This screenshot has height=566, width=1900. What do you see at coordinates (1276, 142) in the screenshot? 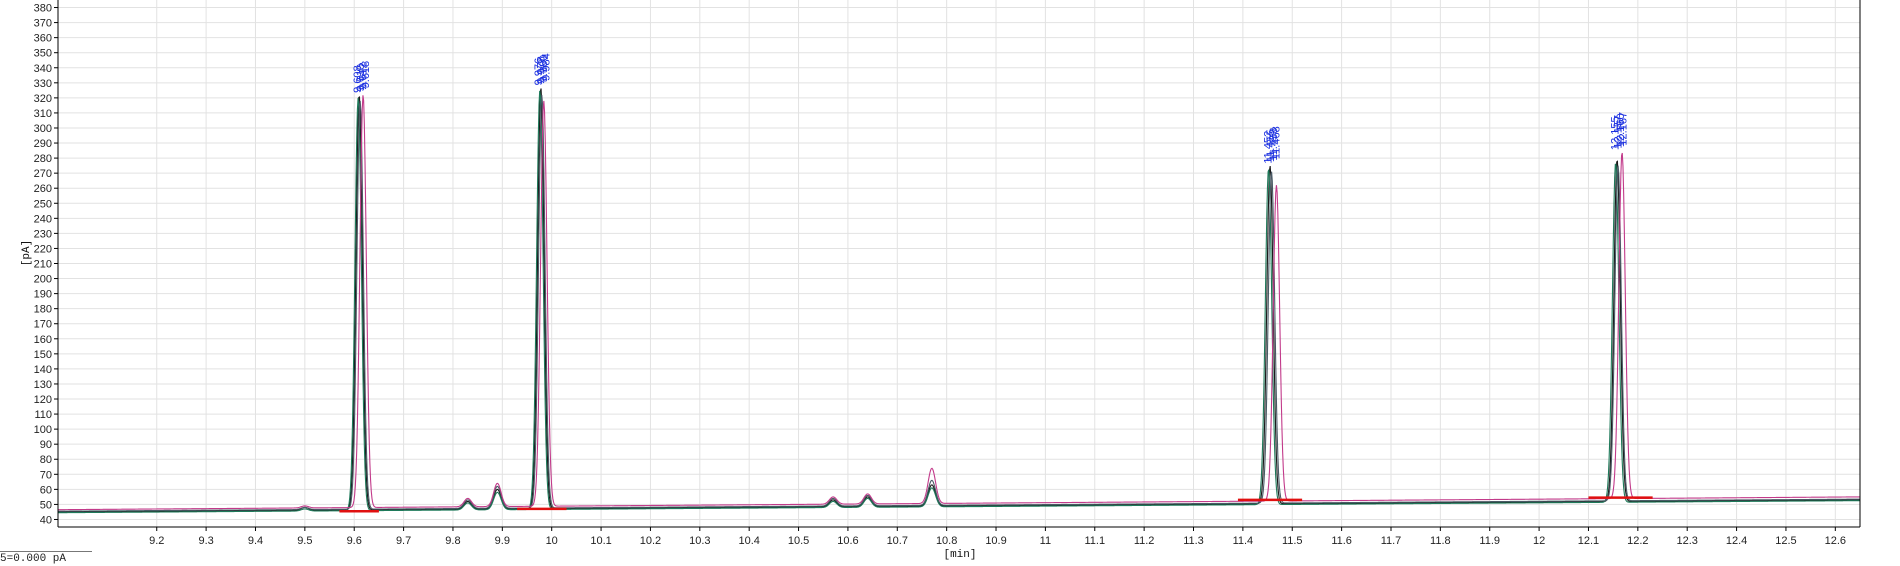
I see `peak-rt-label: 11.468` at bounding box center [1276, 142].